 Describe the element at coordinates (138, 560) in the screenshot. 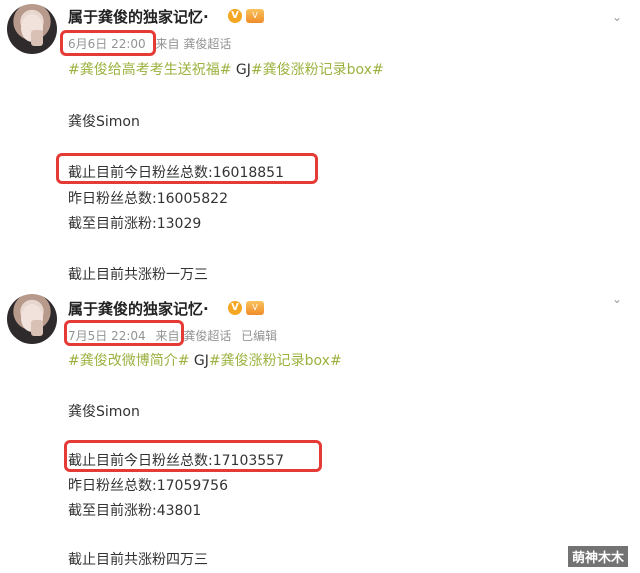

I see `total-gain-line: 截止目前共涨粉四万三` at that location.